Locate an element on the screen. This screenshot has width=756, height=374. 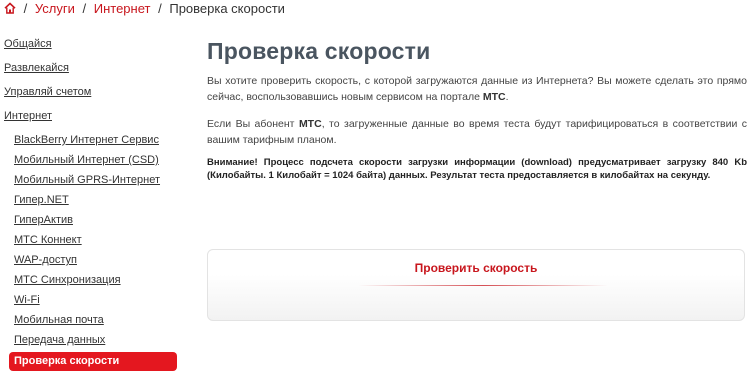
check-speed-button: Проверить скорость is located at coordinates (476, 268).